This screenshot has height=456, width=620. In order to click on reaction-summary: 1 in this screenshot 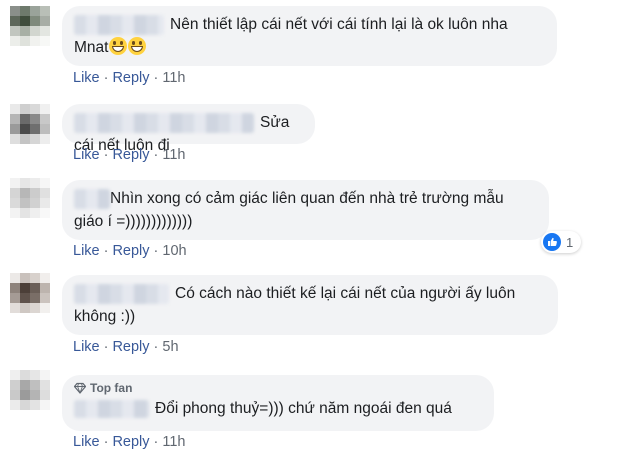, I will do `click(561, 242)`.